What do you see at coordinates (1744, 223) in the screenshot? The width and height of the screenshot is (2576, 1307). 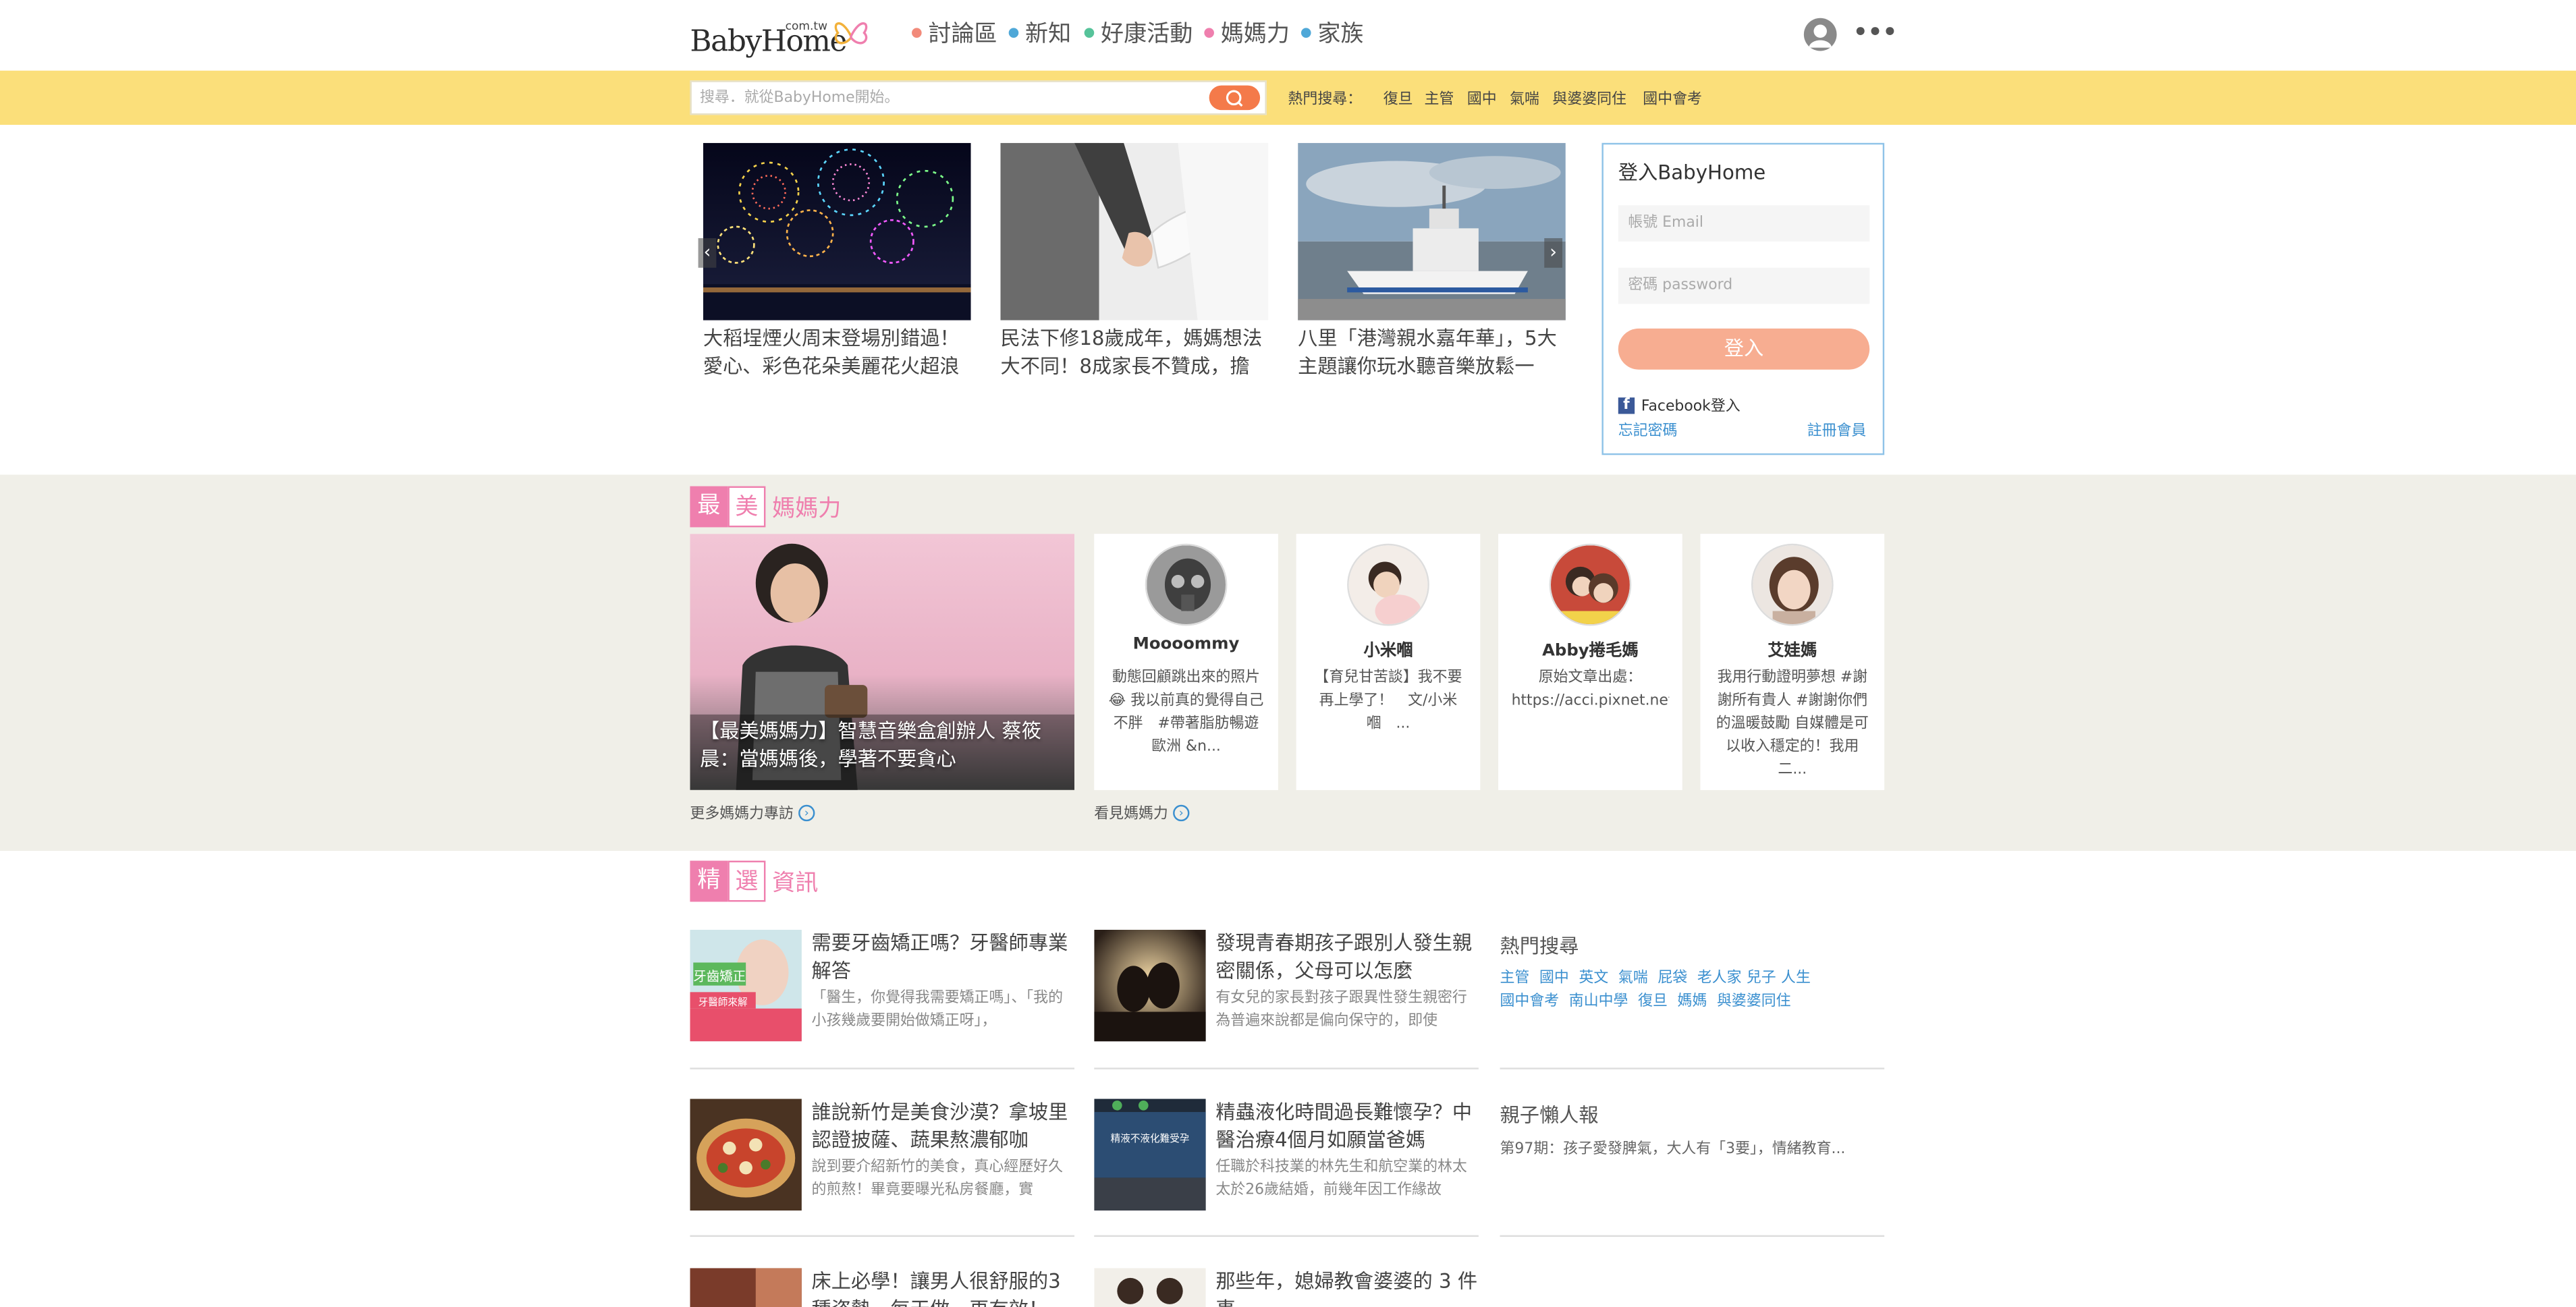 I see `email-field` at bounding box center [1744, 223].